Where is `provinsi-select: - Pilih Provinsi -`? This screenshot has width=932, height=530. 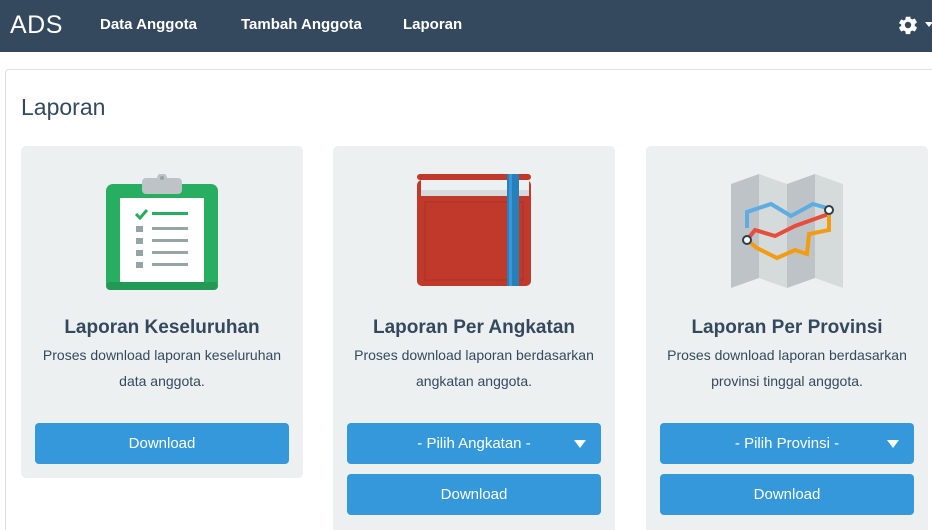 provinsi-select: - Pilih Provinsi - is located at coordinates (787, 443).